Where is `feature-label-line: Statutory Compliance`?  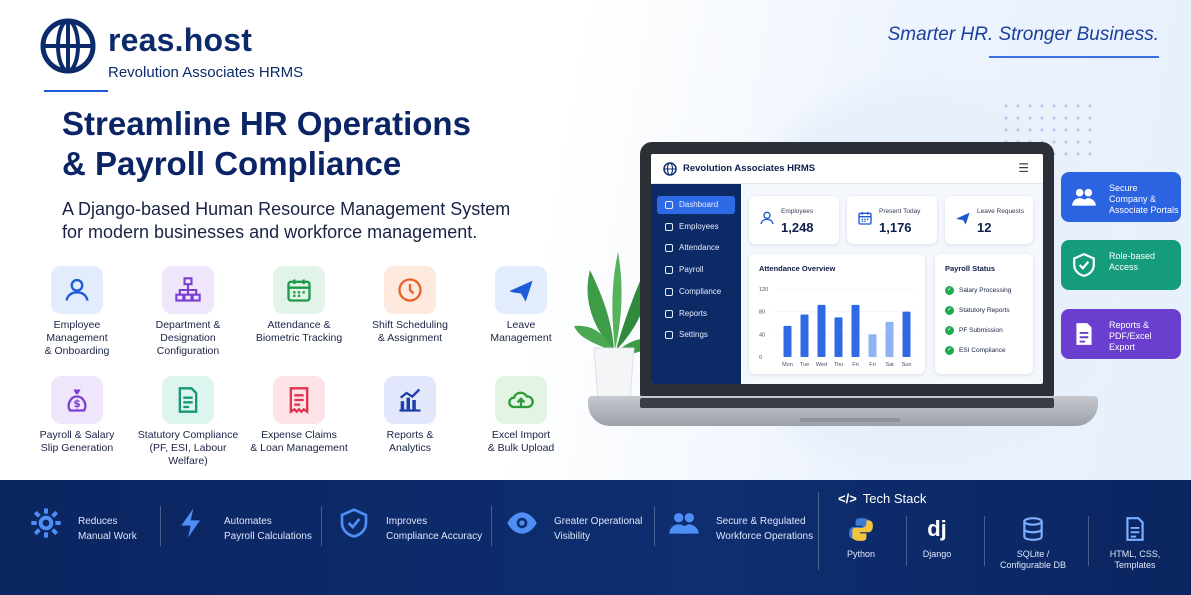 feature-label-line: Statutory Compliance is located at coordinates (188, 435).